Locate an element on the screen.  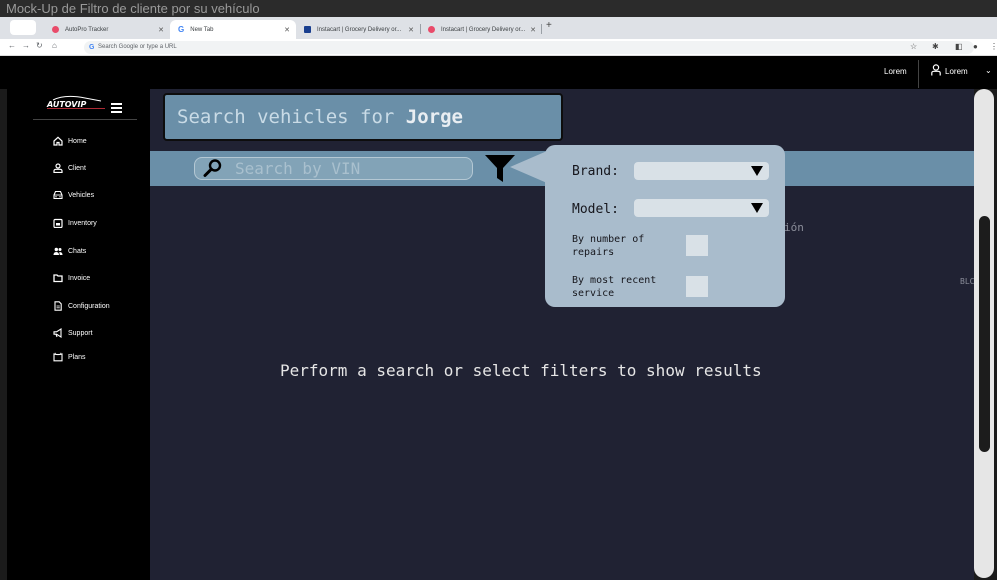
home-browser-icon: ⌂ is located at coordinates (54, 45).